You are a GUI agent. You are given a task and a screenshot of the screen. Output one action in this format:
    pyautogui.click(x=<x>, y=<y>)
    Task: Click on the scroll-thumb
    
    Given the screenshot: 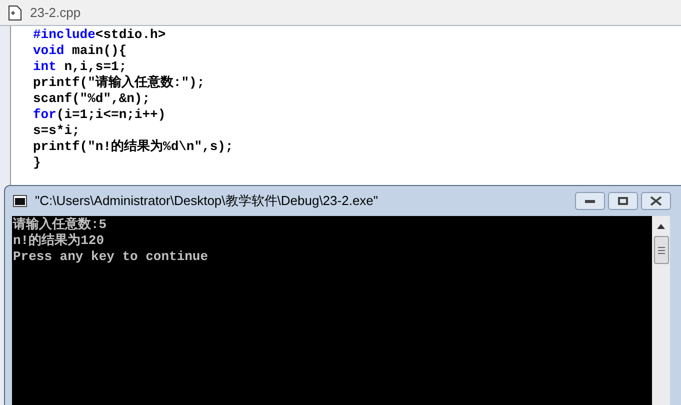 What is the action you would take?
    pyautogui.click(x=661, y=250)
    